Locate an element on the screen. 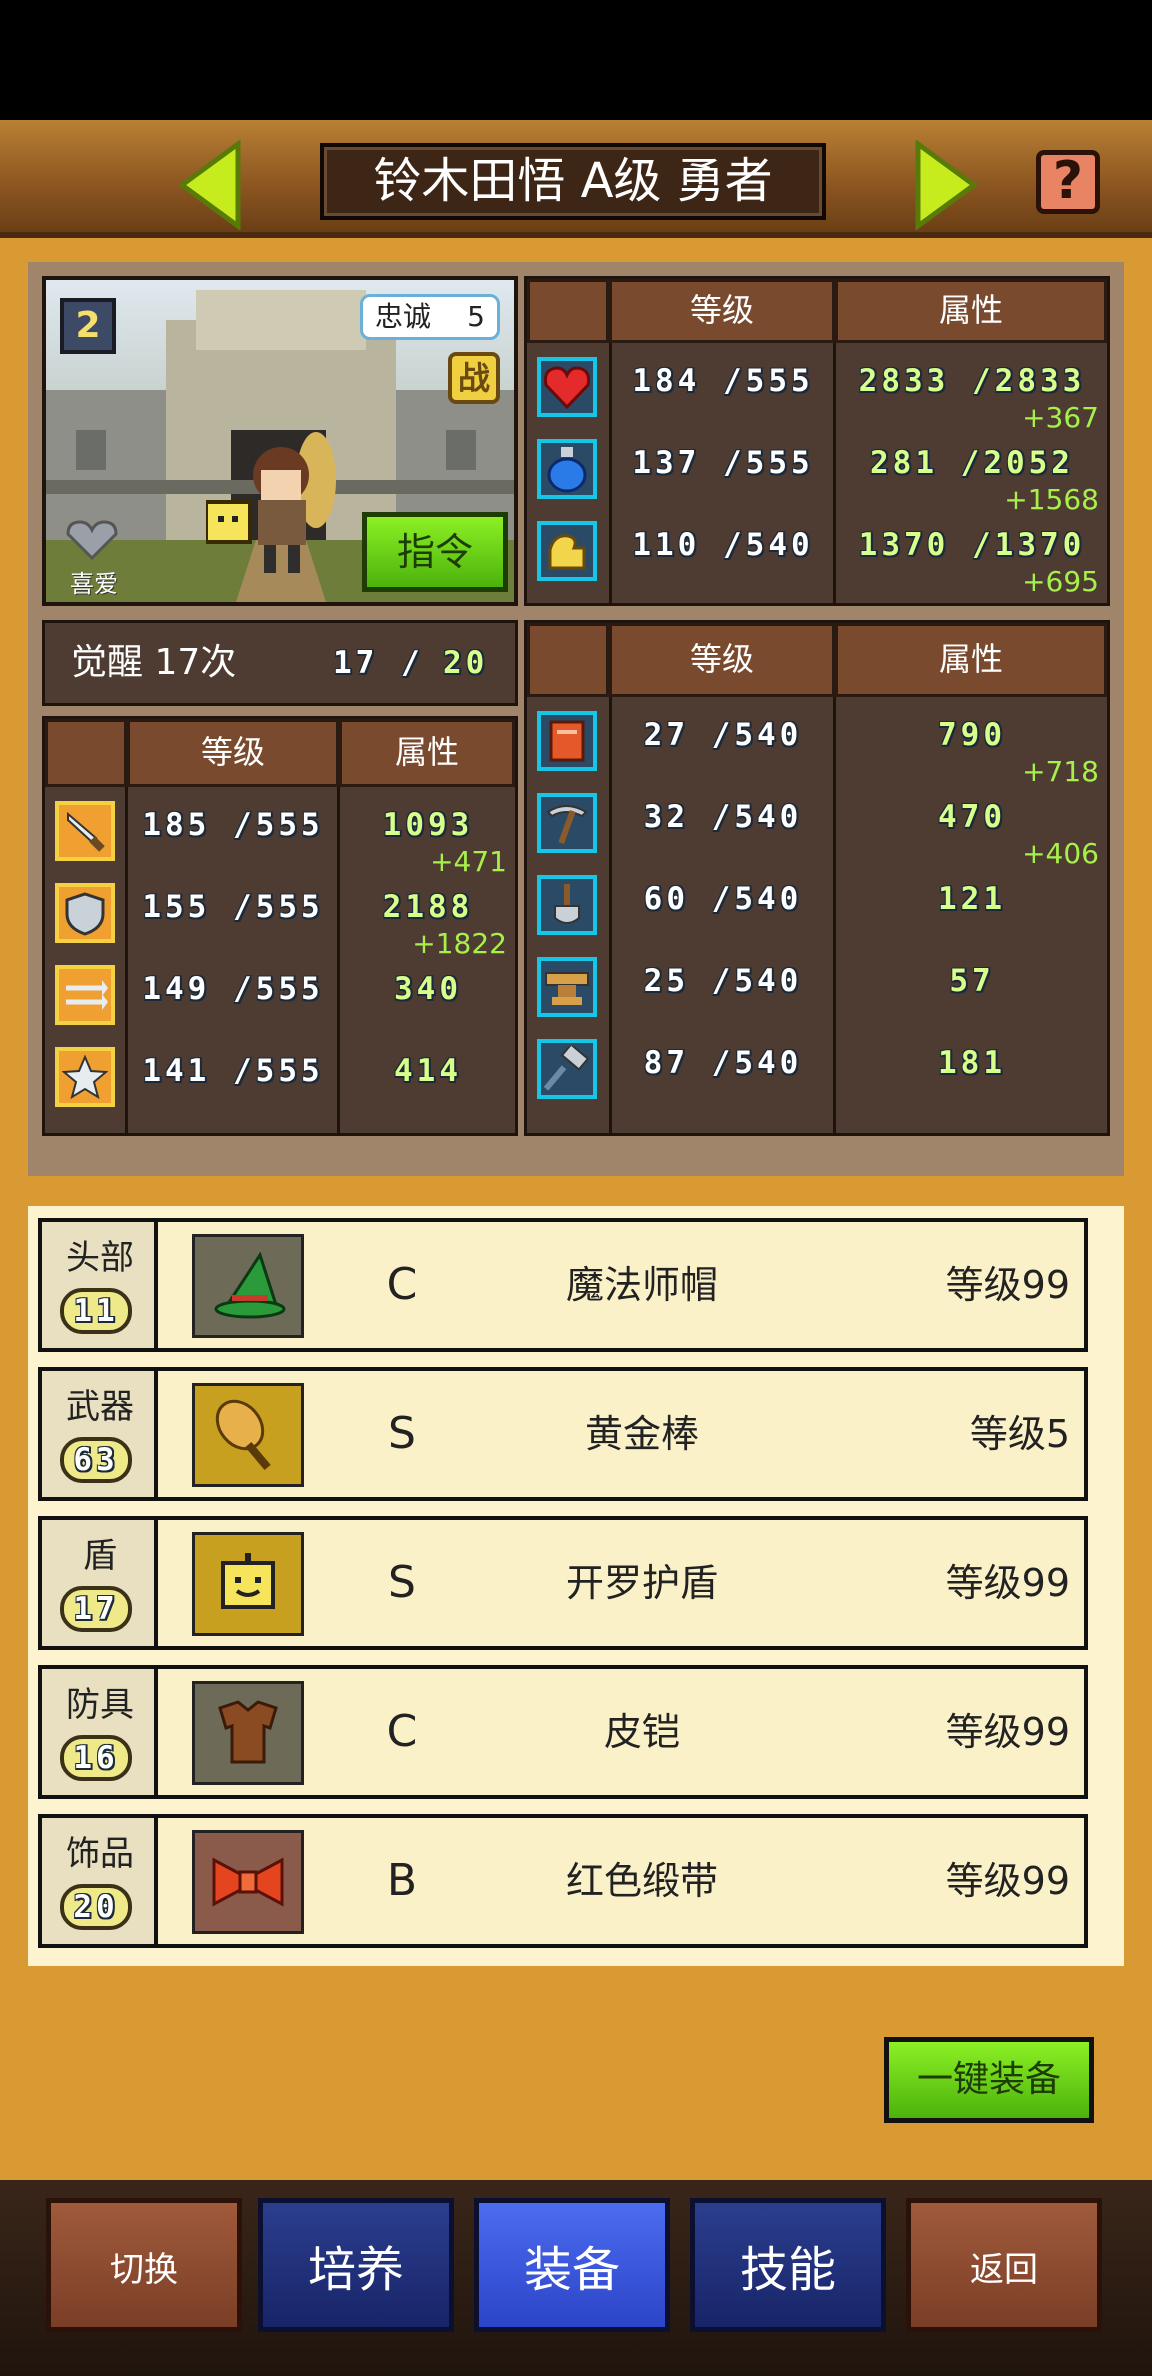 This screenshot has width=1152, height=2376. cairo-shield-icon is located at coordinates (248, 1584).